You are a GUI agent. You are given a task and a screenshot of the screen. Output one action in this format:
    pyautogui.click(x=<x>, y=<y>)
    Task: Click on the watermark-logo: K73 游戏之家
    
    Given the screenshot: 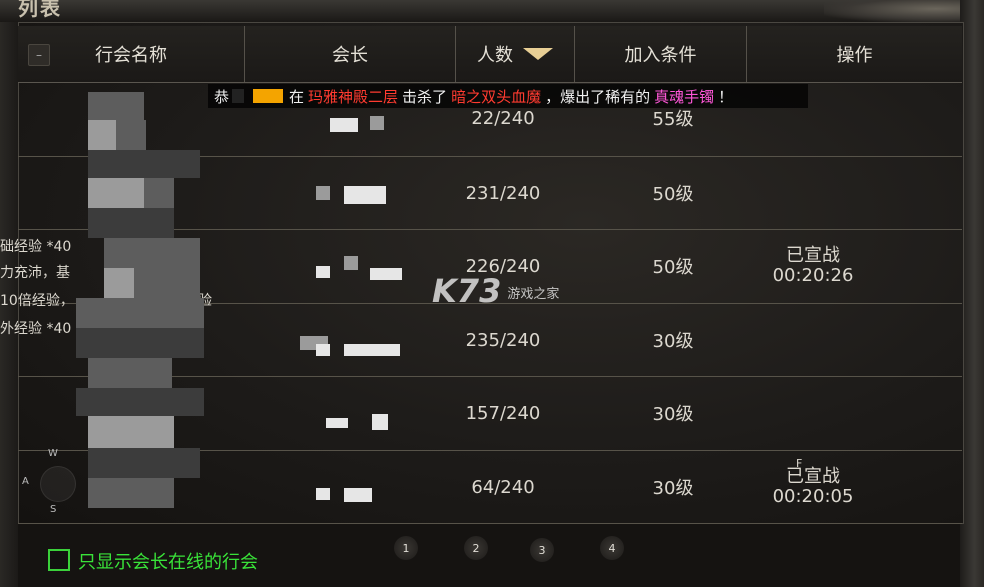 What is the action you would take?
    pyautogui.click(x=495, y=291)
    